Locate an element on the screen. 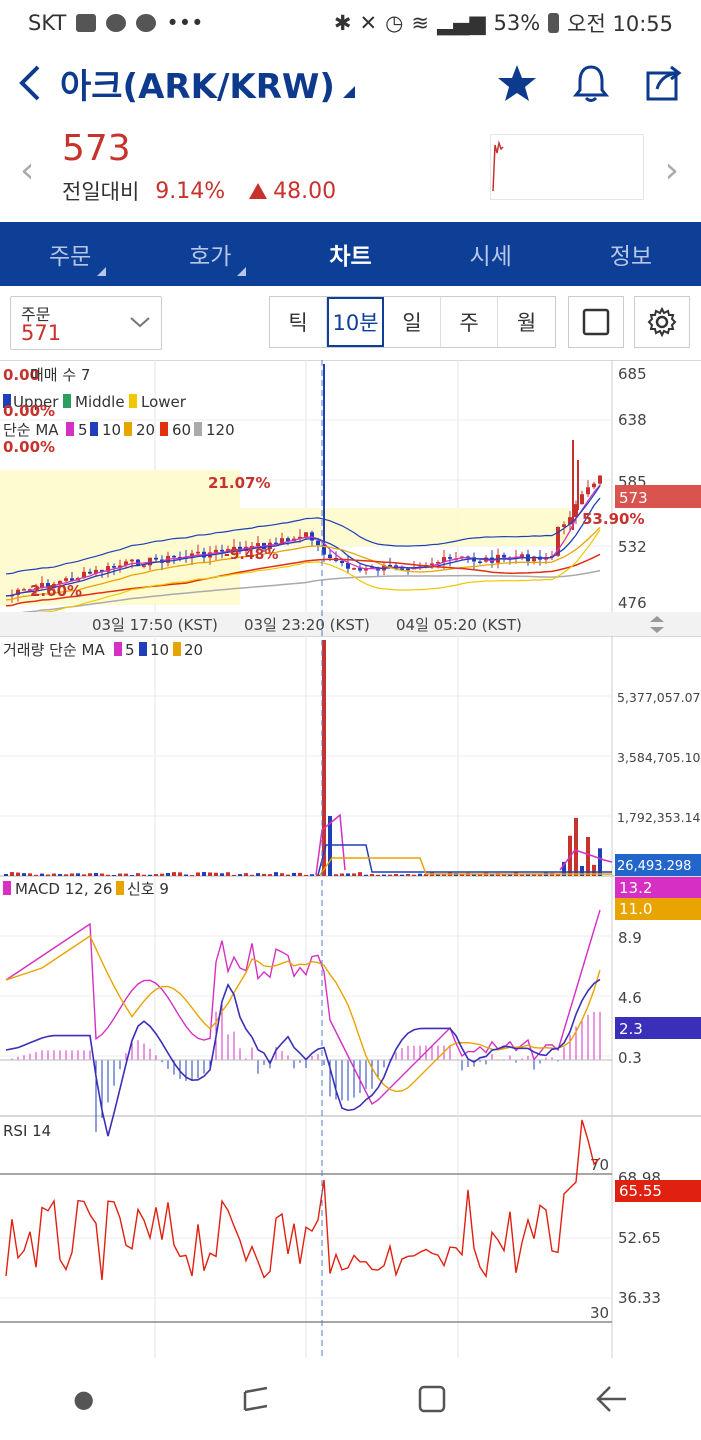  period-day: 일 is located at coordinates (412, 322).